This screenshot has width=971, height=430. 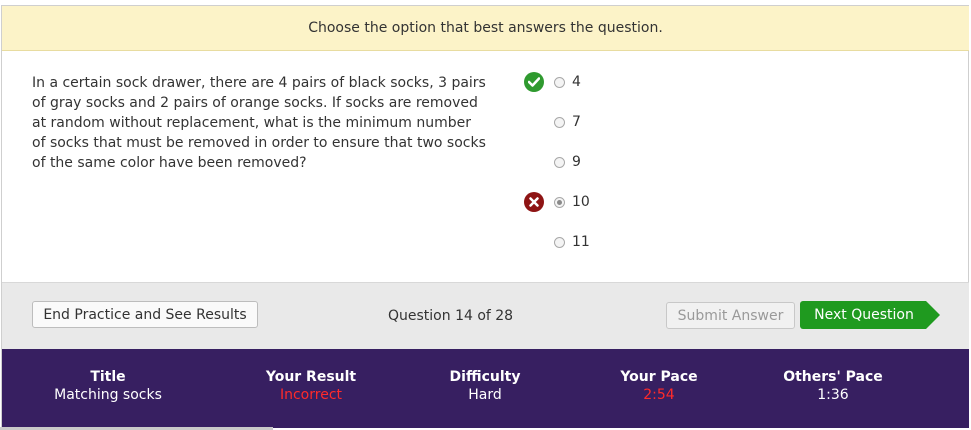 What do you see at coordinates (730, 315) in the screenshot?
I see `submit-answer-button: Submit Answer` at bounding box center [730, 315].